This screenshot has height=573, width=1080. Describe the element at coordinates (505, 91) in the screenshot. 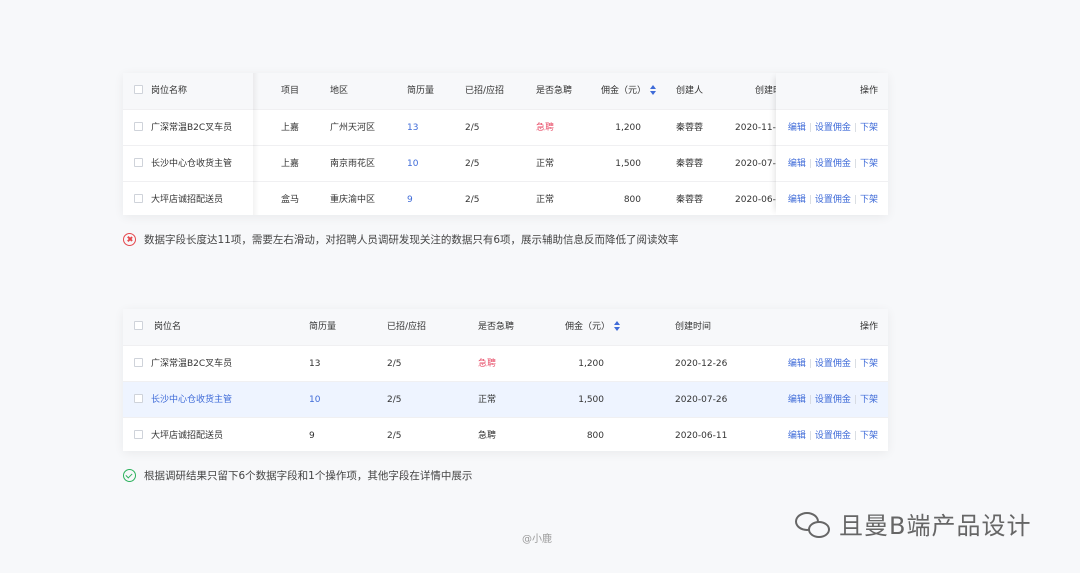

I see `table-header-row: 岗位名称 项目 地区 简历量 已招/应招 是否急聘 佣金（元） 创建人 创建时间` at that location.